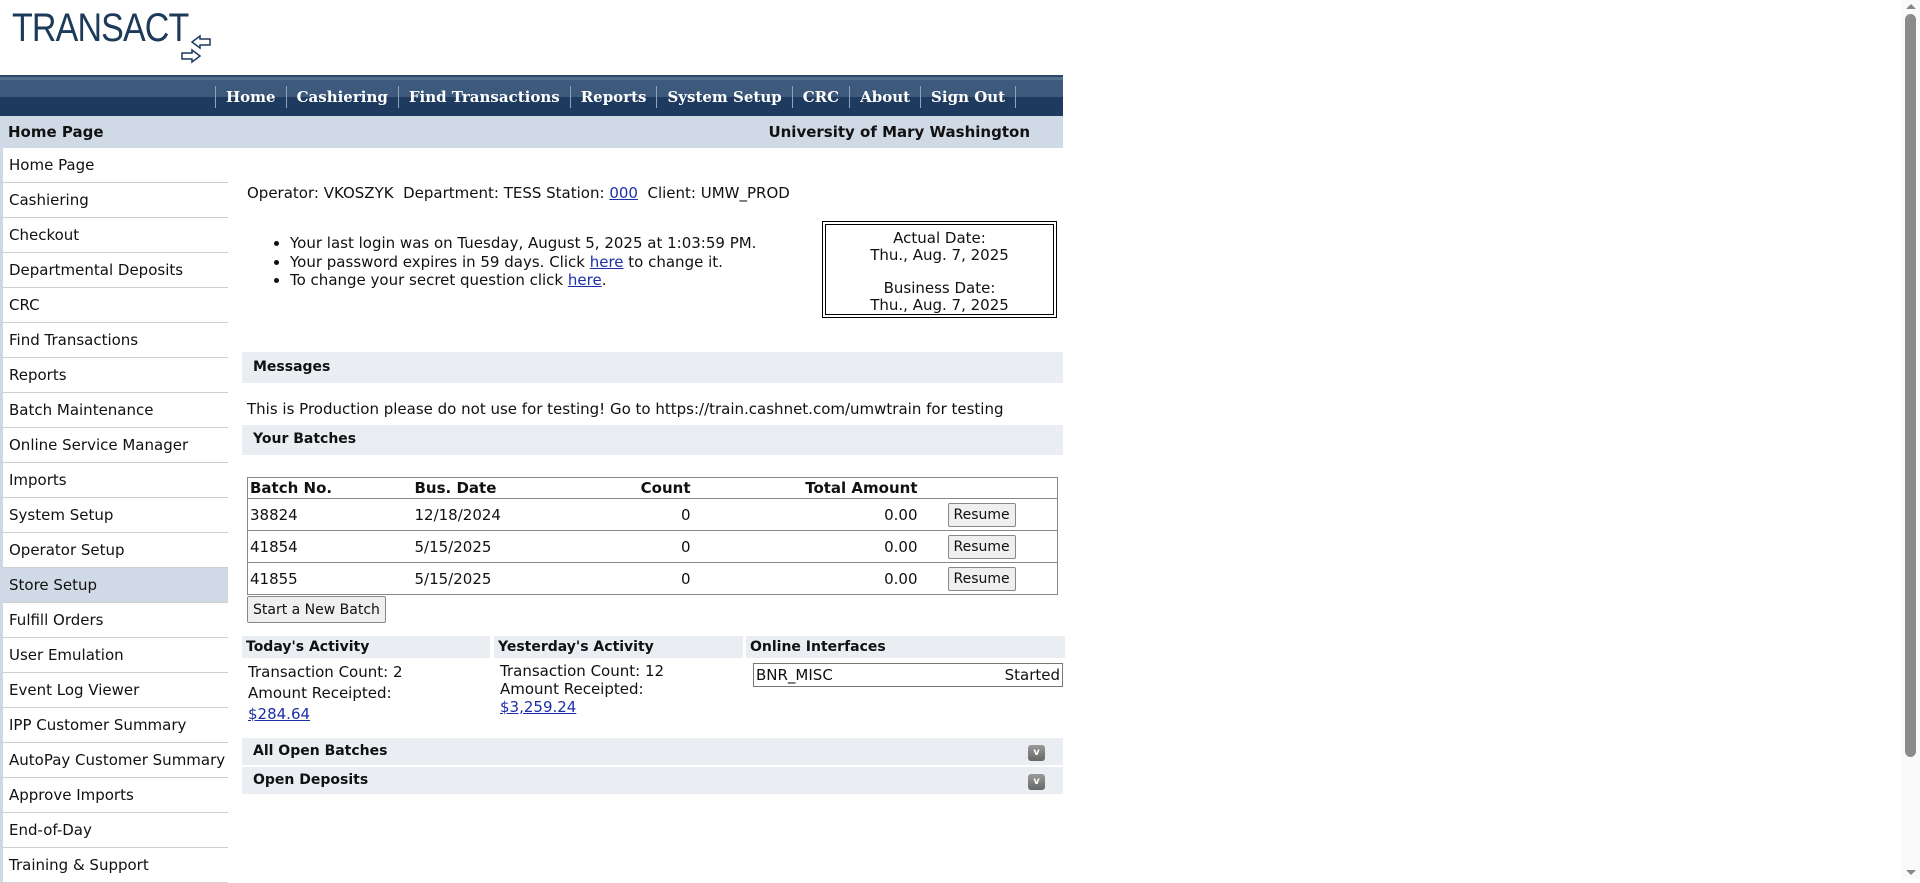 This screenshot has width=1920, height=883. What do you see at coordinates (652, 440) in the screenshot?
I see `your-batches-header: Your Batches` at bounding box center [652, 440].